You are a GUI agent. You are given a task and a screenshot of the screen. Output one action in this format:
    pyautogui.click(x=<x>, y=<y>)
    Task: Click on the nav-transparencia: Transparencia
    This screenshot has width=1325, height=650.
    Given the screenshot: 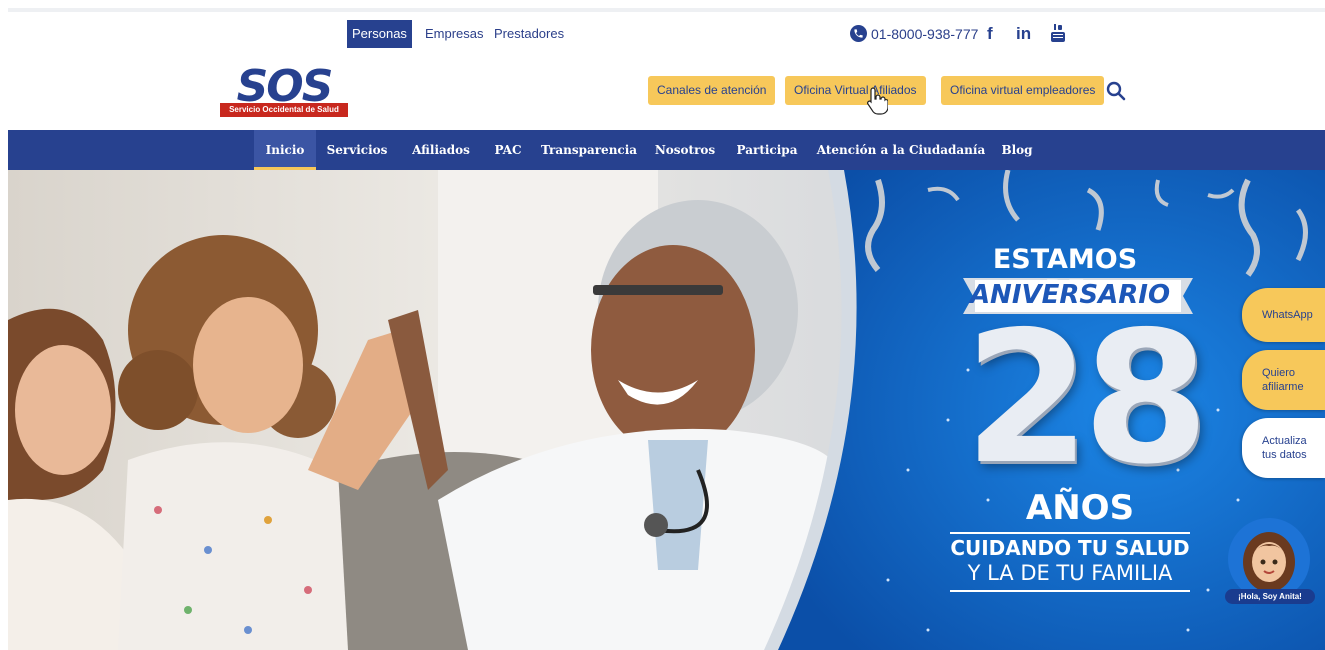 What is the action you would take?
    pyautogui.click(x=589, y=150)
    